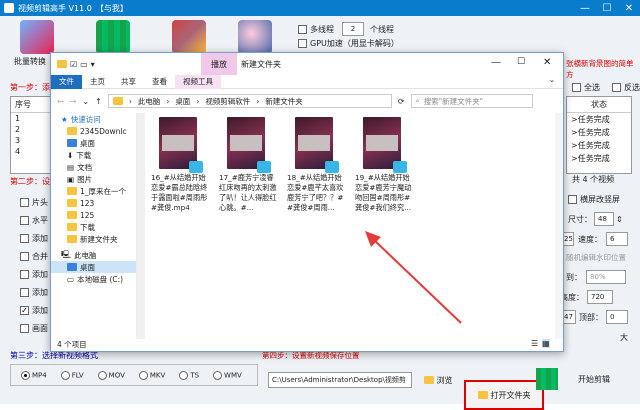 The image size is (640, 410). Describe the element at coordinates (189, 37) in the screenshot. I see `video-edit-icon` at that location.